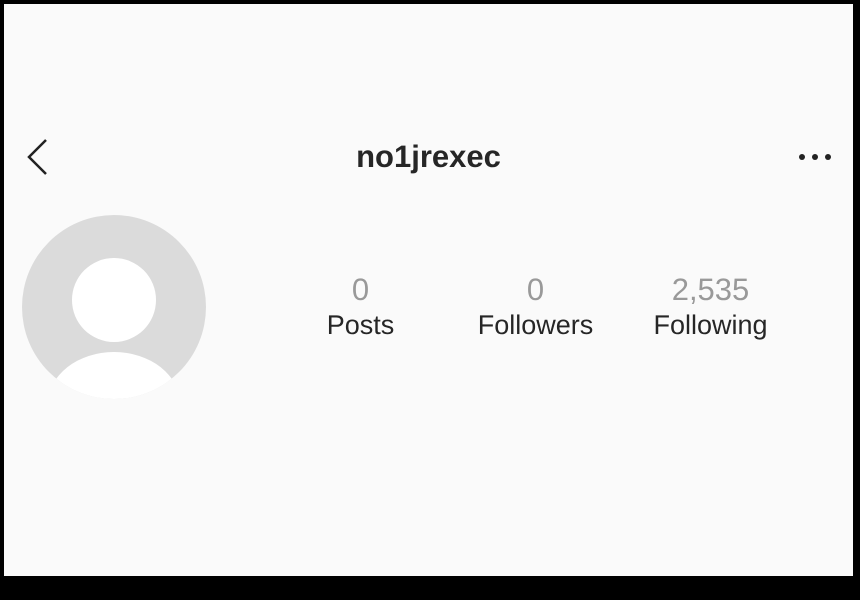 Image resolution: width=860 pixels, height=600 pixels. Describe the element at coordinates (536, 325) in the screenshot. I see `stat-label: Followers` at that location.